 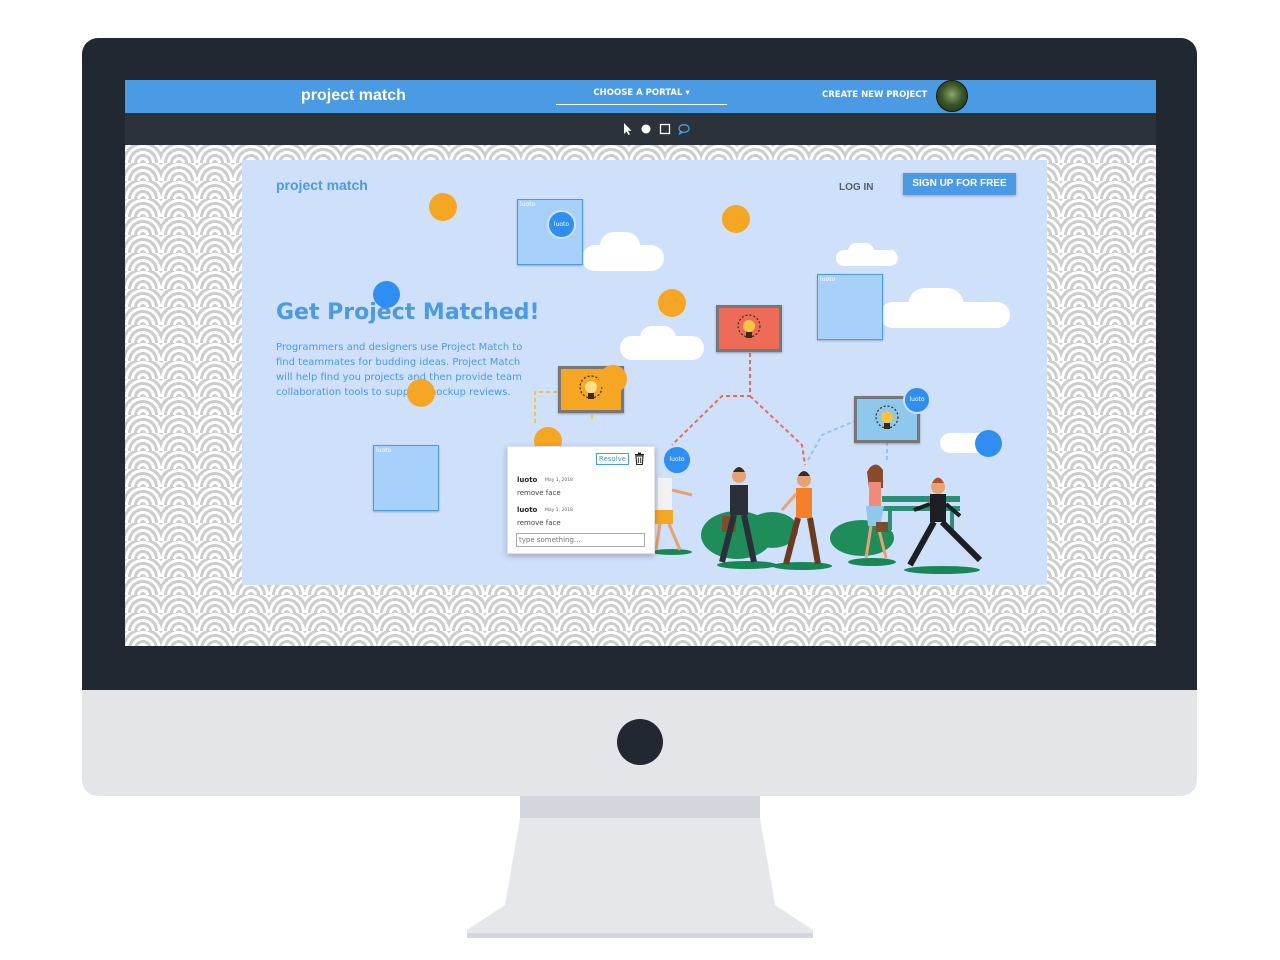 I want to click on annotation-toolbar, so click(x=640, y=129).